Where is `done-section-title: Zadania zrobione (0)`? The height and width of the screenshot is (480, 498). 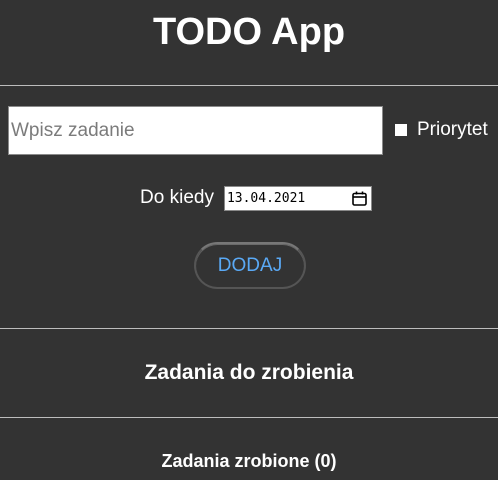 done-section-title: Zadania zrobione (0) is located at coordinates (249, 461).